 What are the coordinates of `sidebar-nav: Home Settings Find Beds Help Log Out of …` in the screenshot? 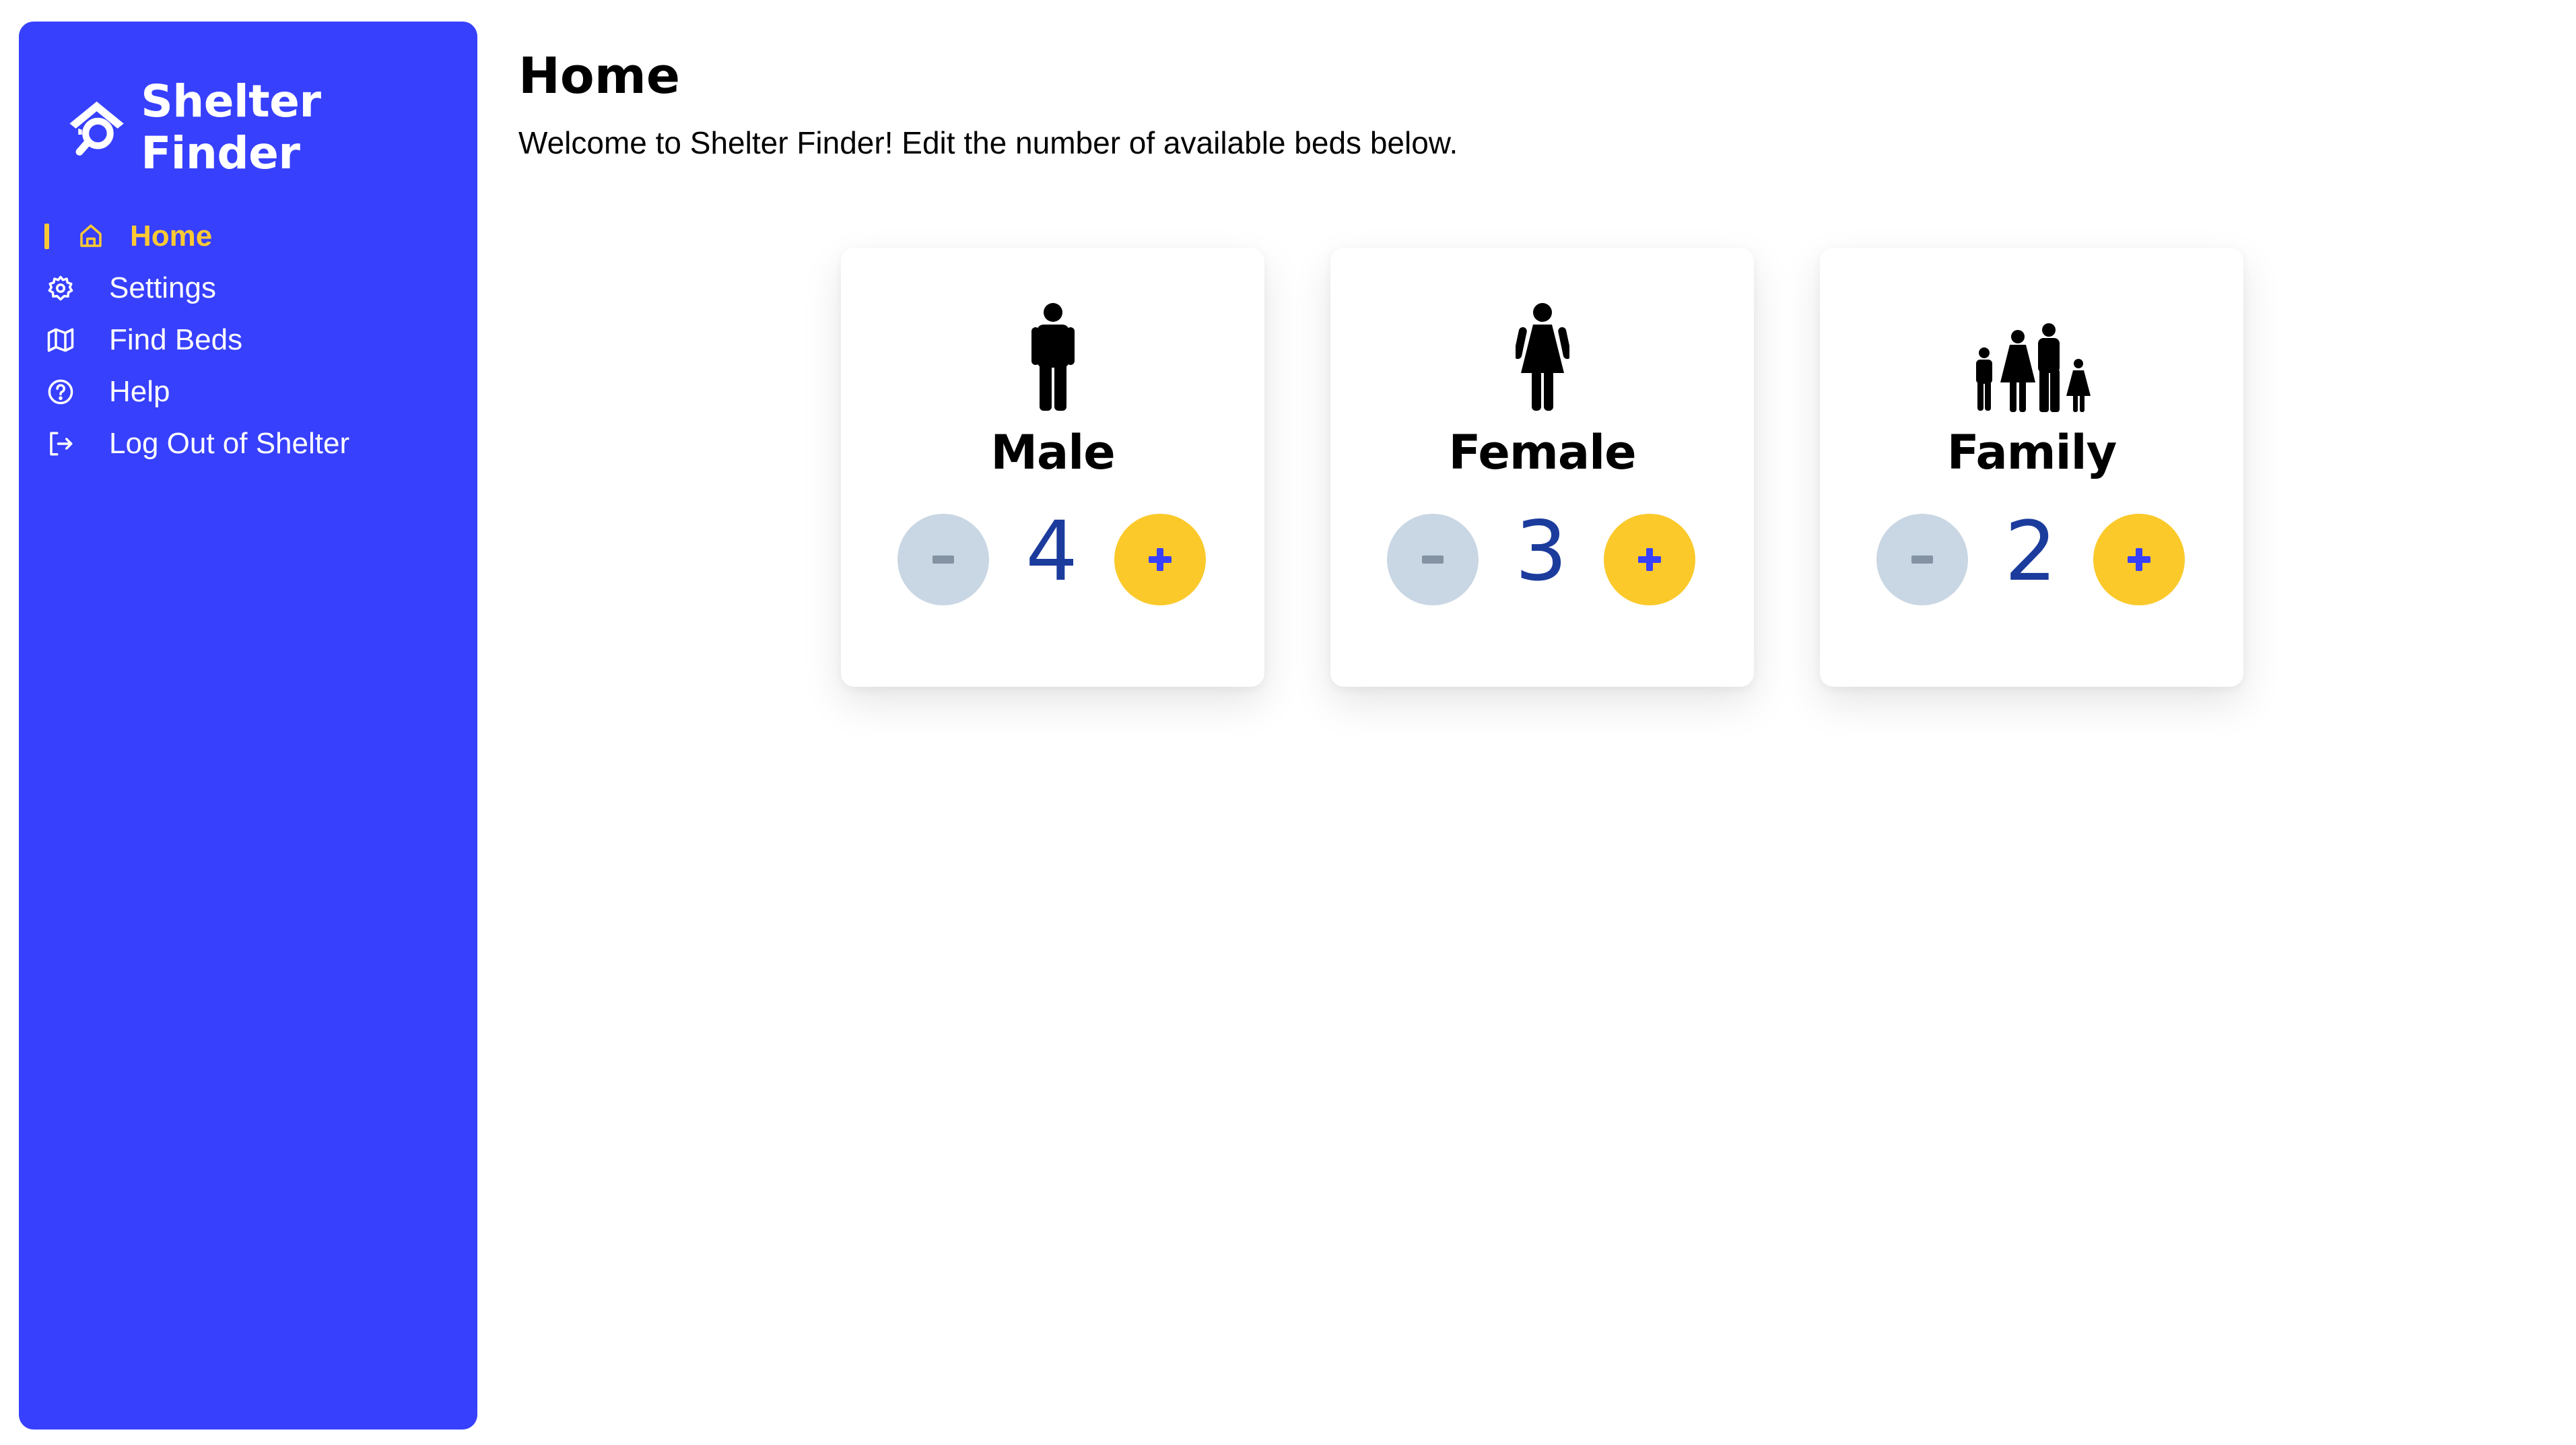 It's located at (197, 339).